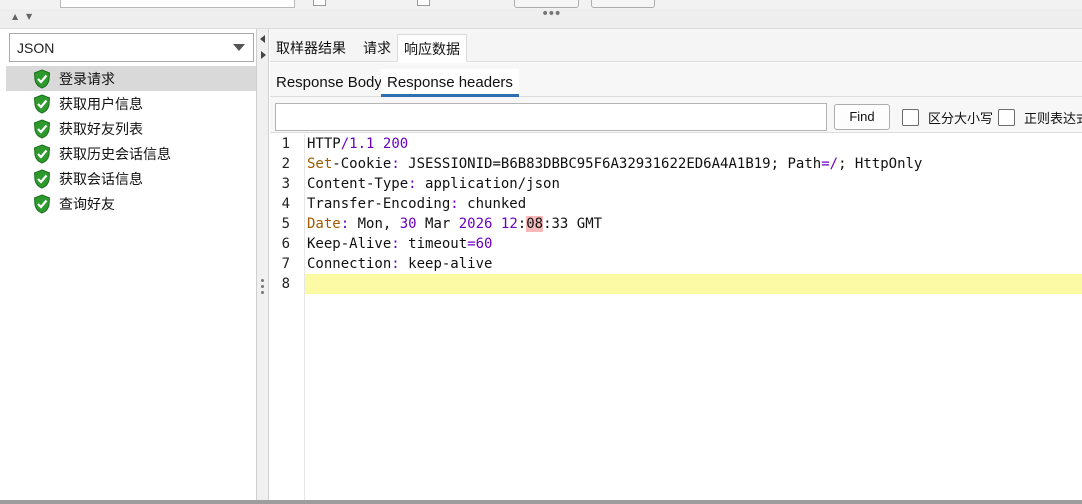  I want to click on tree-item-sampler: 查询好友, so click(131, 203).